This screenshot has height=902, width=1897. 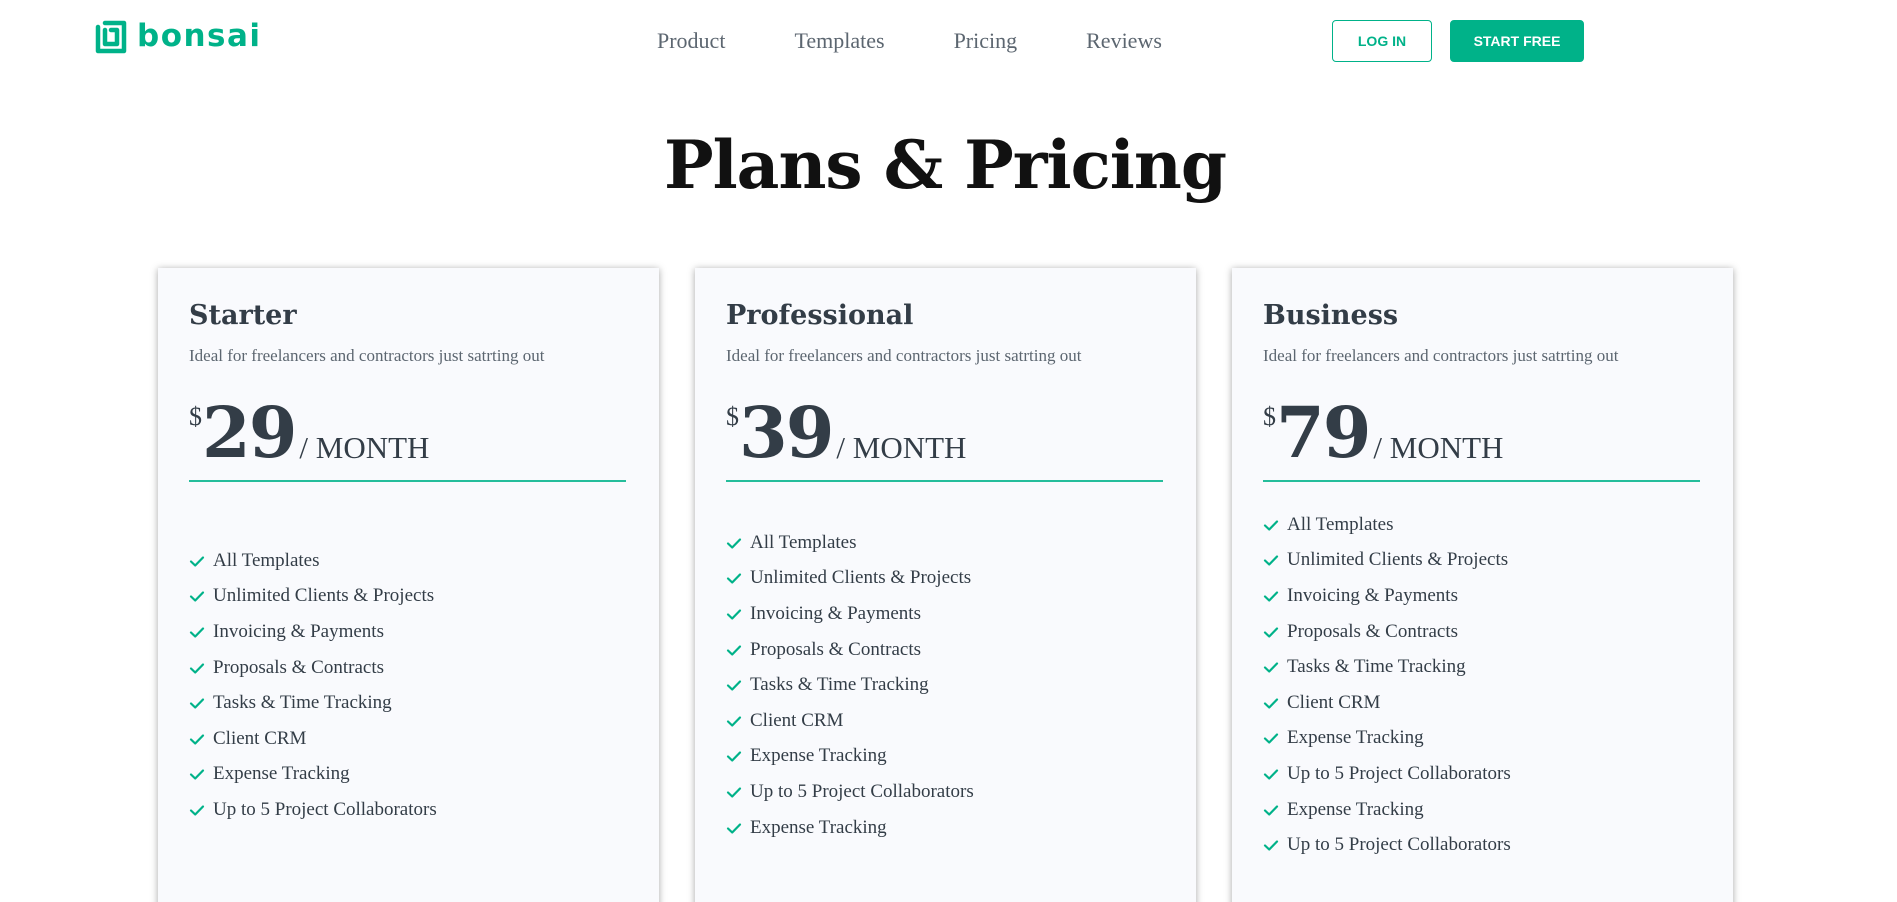 What do you see at coordinates (820, 315) in the screenshot?
I see `plan-name: Professional` at bounding box center [820, 315].